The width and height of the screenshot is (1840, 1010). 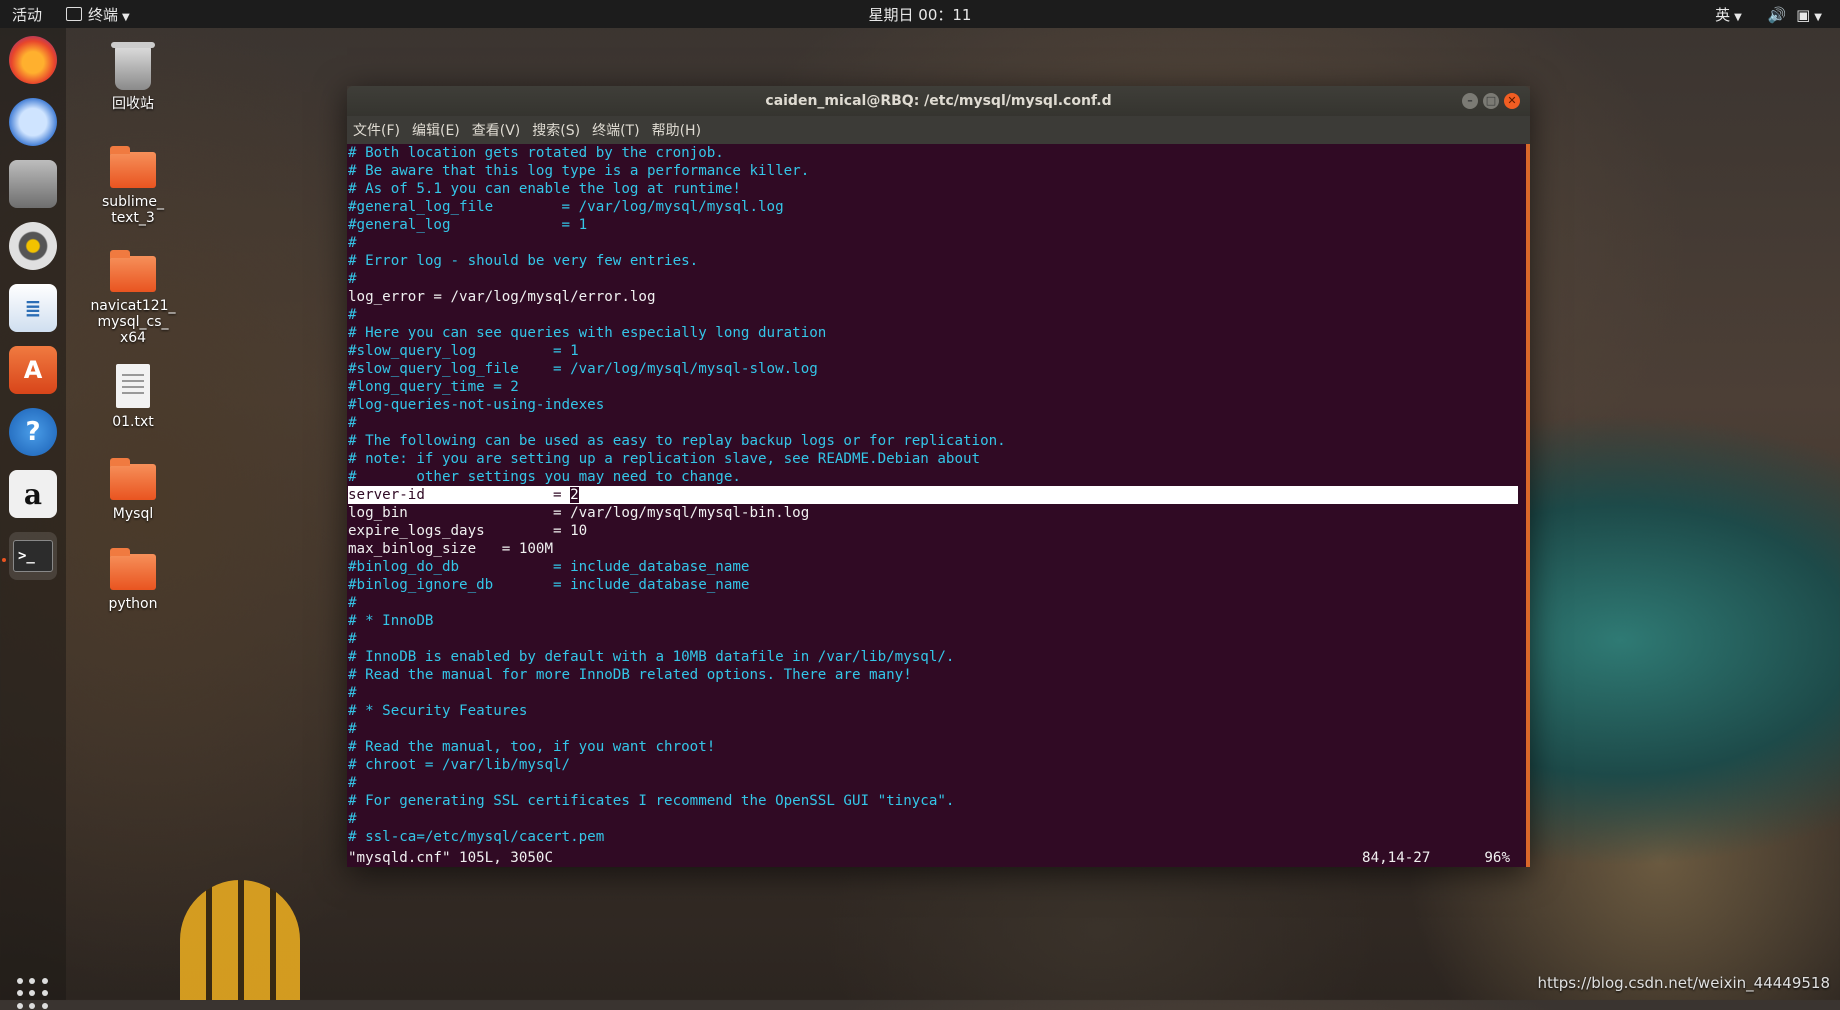 What do you see at coordinates (33, 994) in the screenshot?
I see `show-applications-button` at bounding box center [33, 994].